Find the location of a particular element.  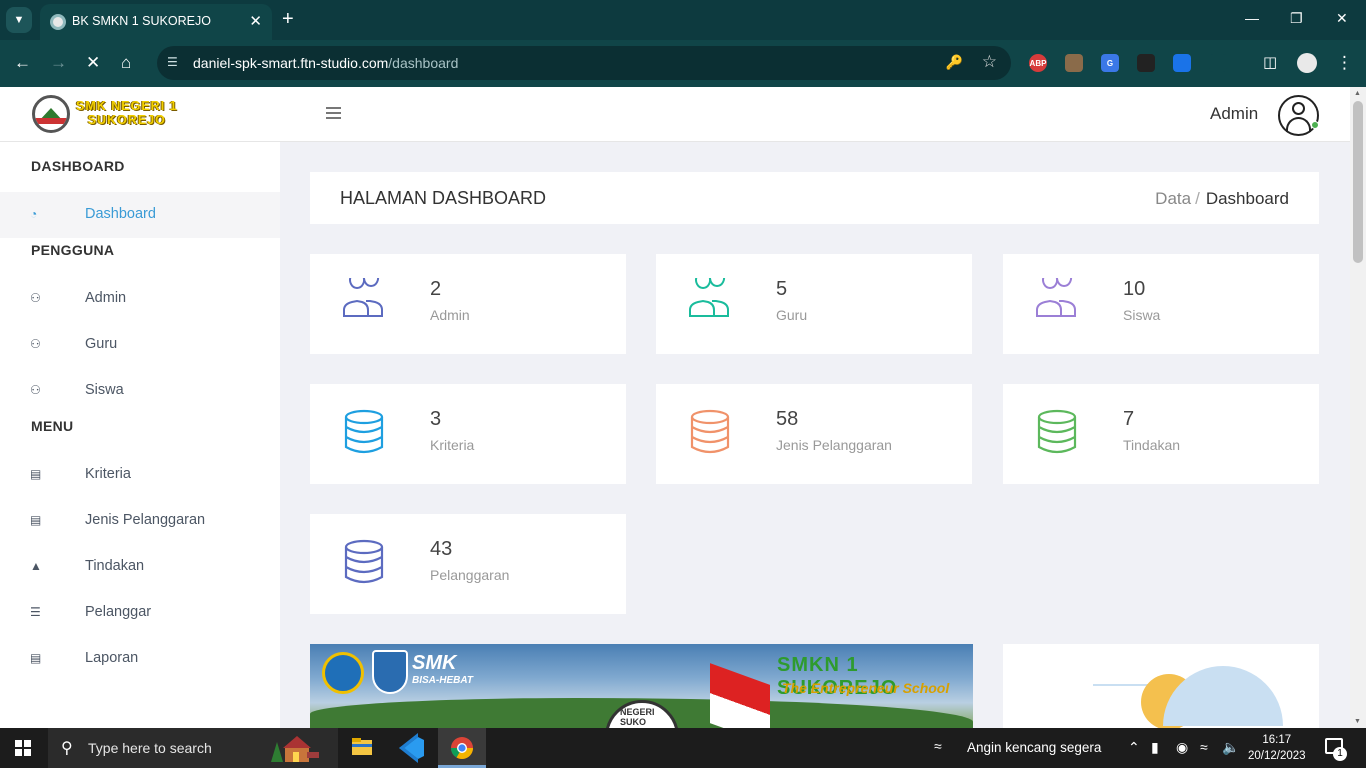

wifi-icon: ≈ is located at coordinates (1204, 747).